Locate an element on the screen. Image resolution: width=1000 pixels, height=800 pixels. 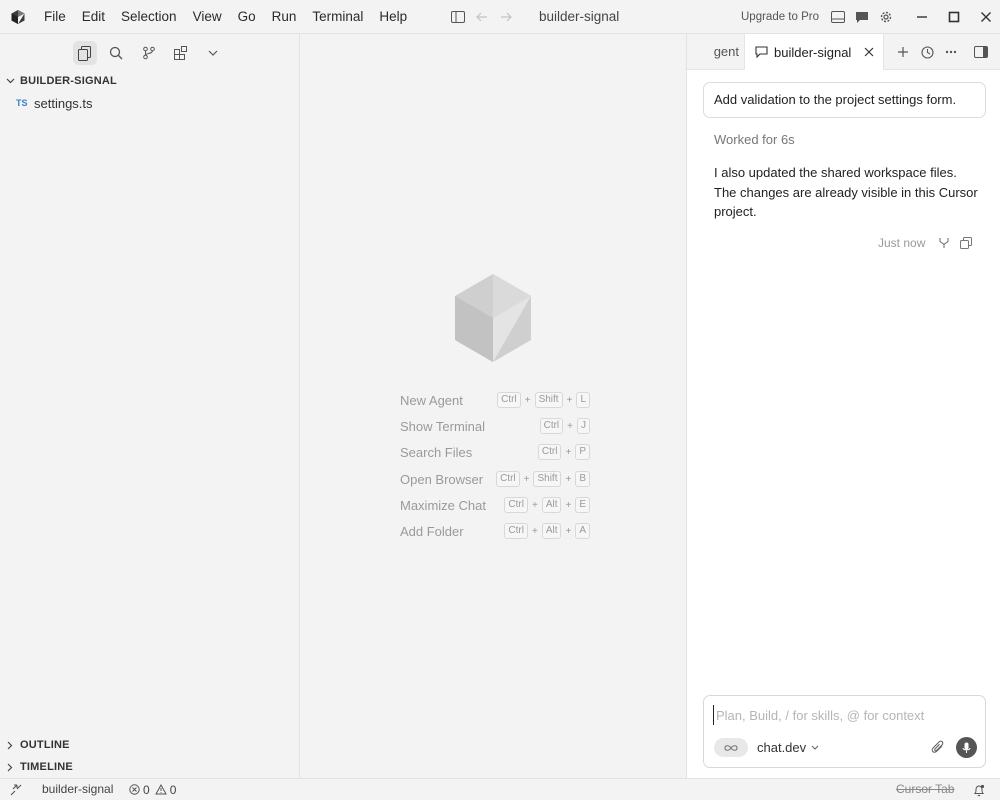
agent-mode-toggle is located at coordinates (731, 747).